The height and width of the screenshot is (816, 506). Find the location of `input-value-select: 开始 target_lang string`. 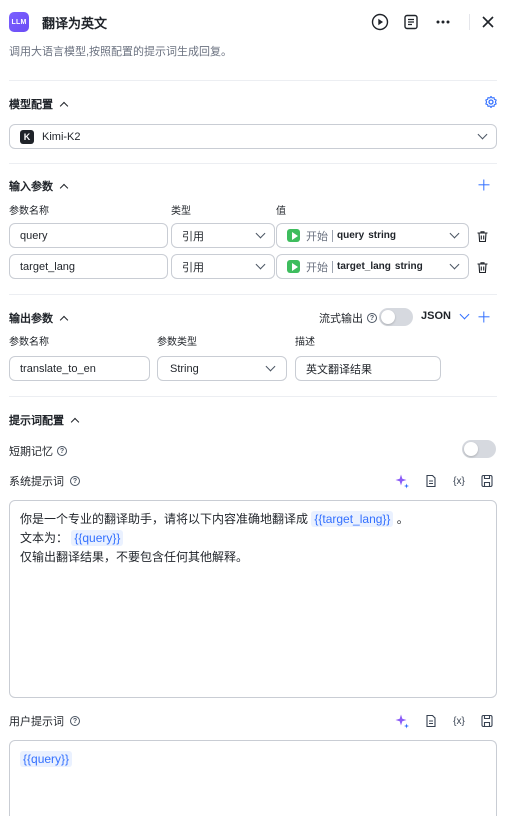

input-value-select: 开始 target_lang string is located at coordinates (372, 266).